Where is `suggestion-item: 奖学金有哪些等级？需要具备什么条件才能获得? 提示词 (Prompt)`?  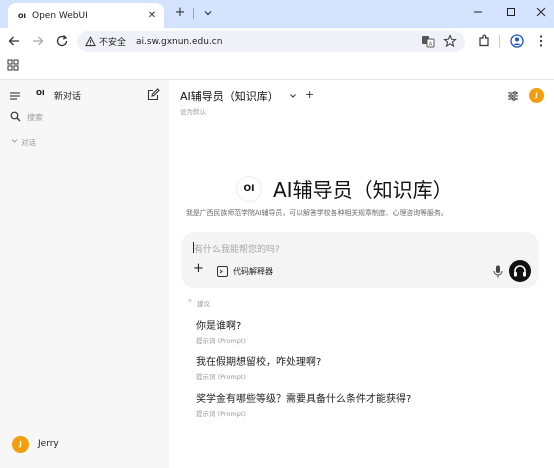 suggestion-item: 奖学金有哪些等级？需要具备什么条件才能获得? 提示词 (Prompt) is located at coordinates (366, 404).